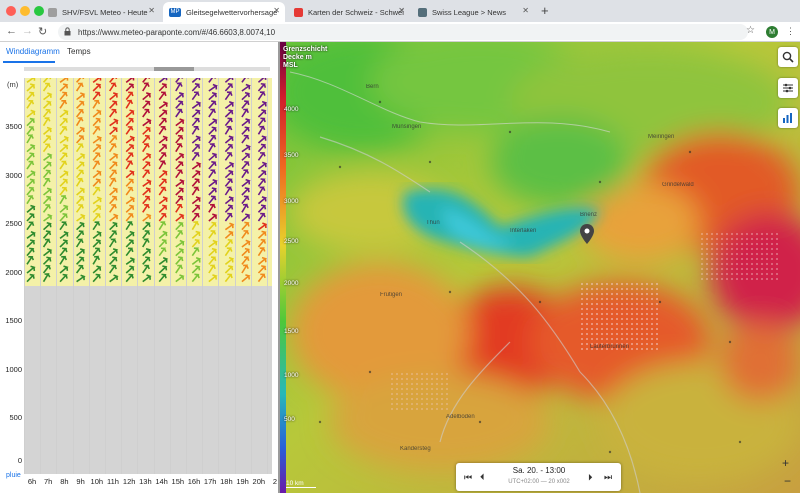 Image resolution: width=800 pixels, height=493 pixels. What do you see at coordinates (11, 11) in the screenshot?
I see `close-window-button` at bounding box center [11, 11].